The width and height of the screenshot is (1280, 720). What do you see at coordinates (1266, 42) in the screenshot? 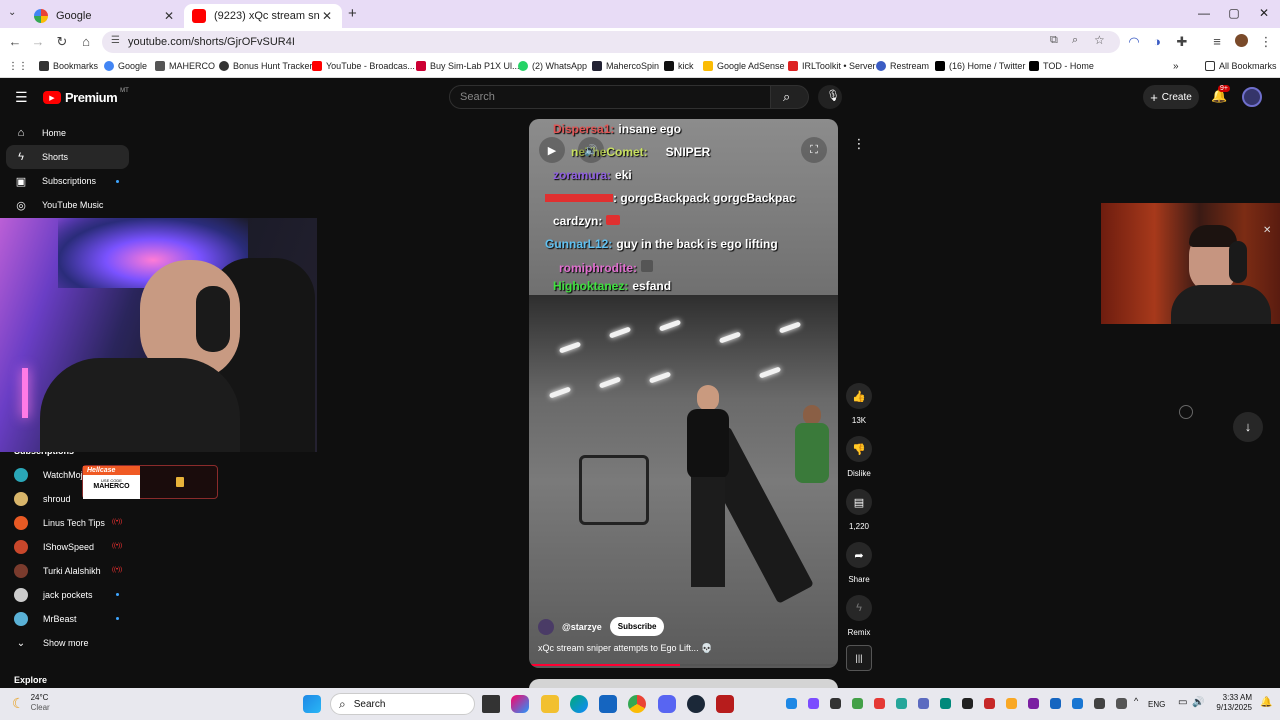
I see `menu-icon: ⋮` at bounding box center [1266, 42].